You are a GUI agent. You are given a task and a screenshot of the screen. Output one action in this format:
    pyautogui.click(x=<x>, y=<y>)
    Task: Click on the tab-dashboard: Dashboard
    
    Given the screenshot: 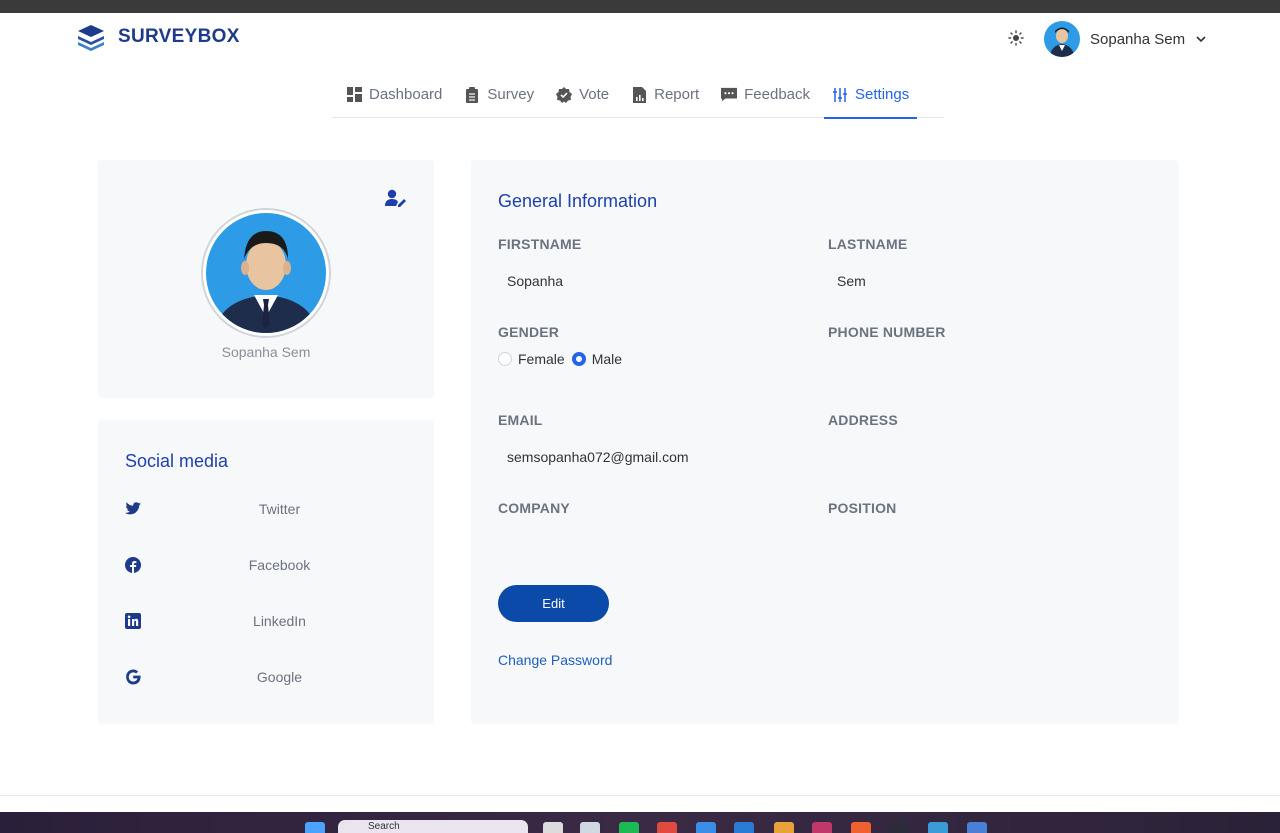 What is the action you would take?
    pyautogui.click(x=394, y=95)
    